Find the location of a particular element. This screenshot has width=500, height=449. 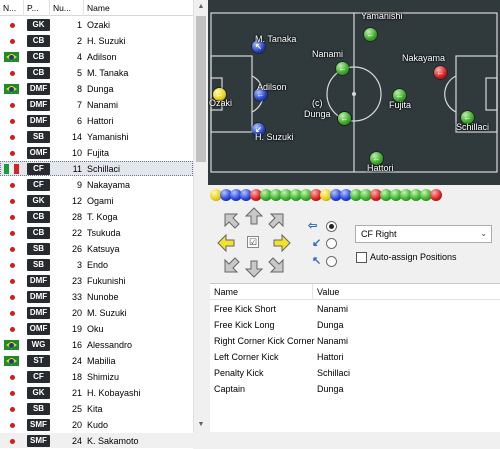

player-row: CB 28 T. Koga is located at coordinates (96, 217).